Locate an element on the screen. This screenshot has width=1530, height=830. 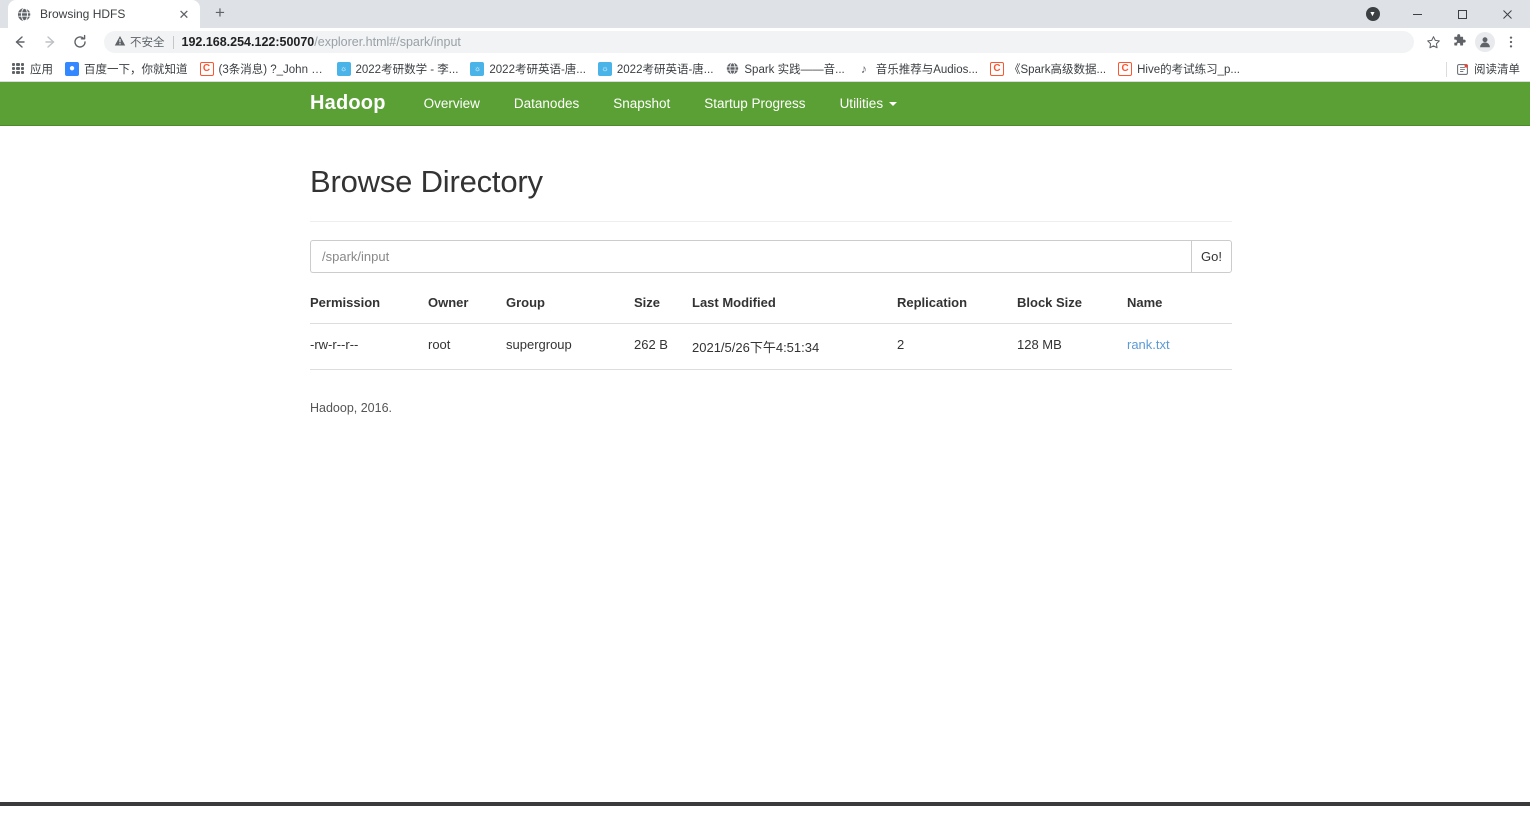
taskbar-edge is located at coordinates (765, 804).